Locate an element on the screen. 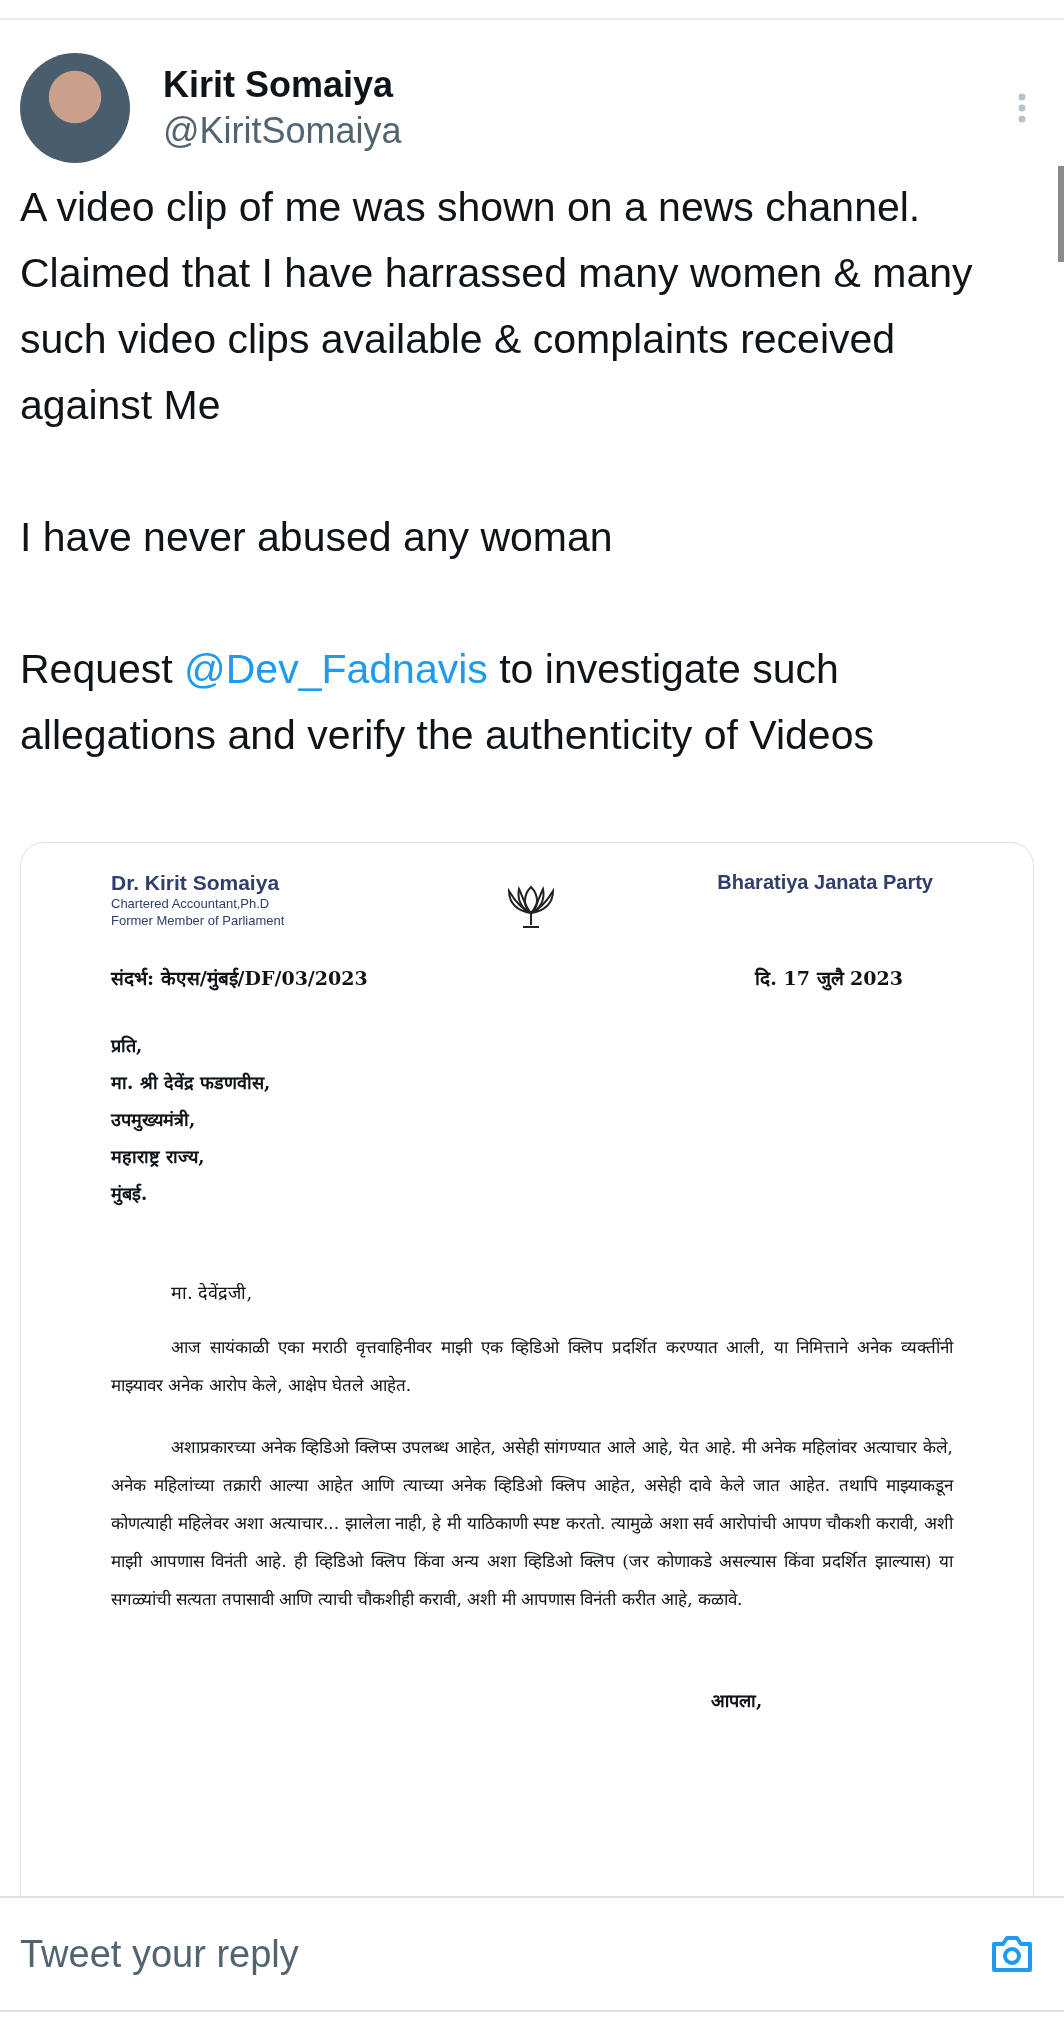 This screenshot has height=2030, width=1064. address-line: उपमुख्यमंत्री, is located at coordinates (154, 1121).